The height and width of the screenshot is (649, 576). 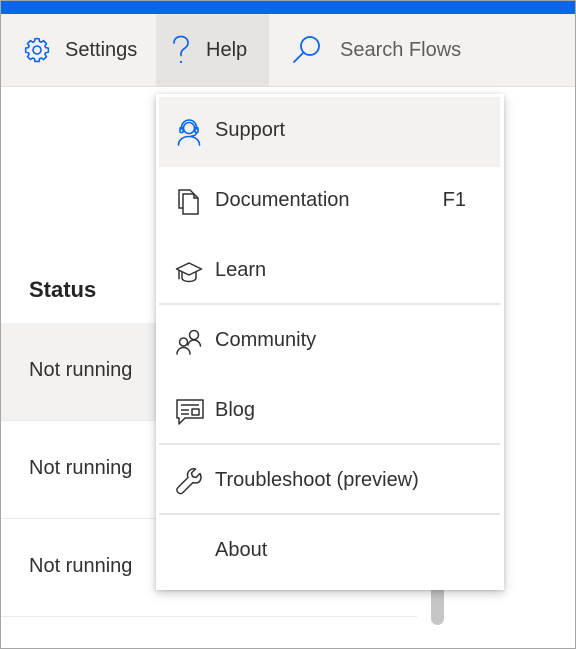 I want to click on menu-item-learn: Learn, so click(x=329, y=272).